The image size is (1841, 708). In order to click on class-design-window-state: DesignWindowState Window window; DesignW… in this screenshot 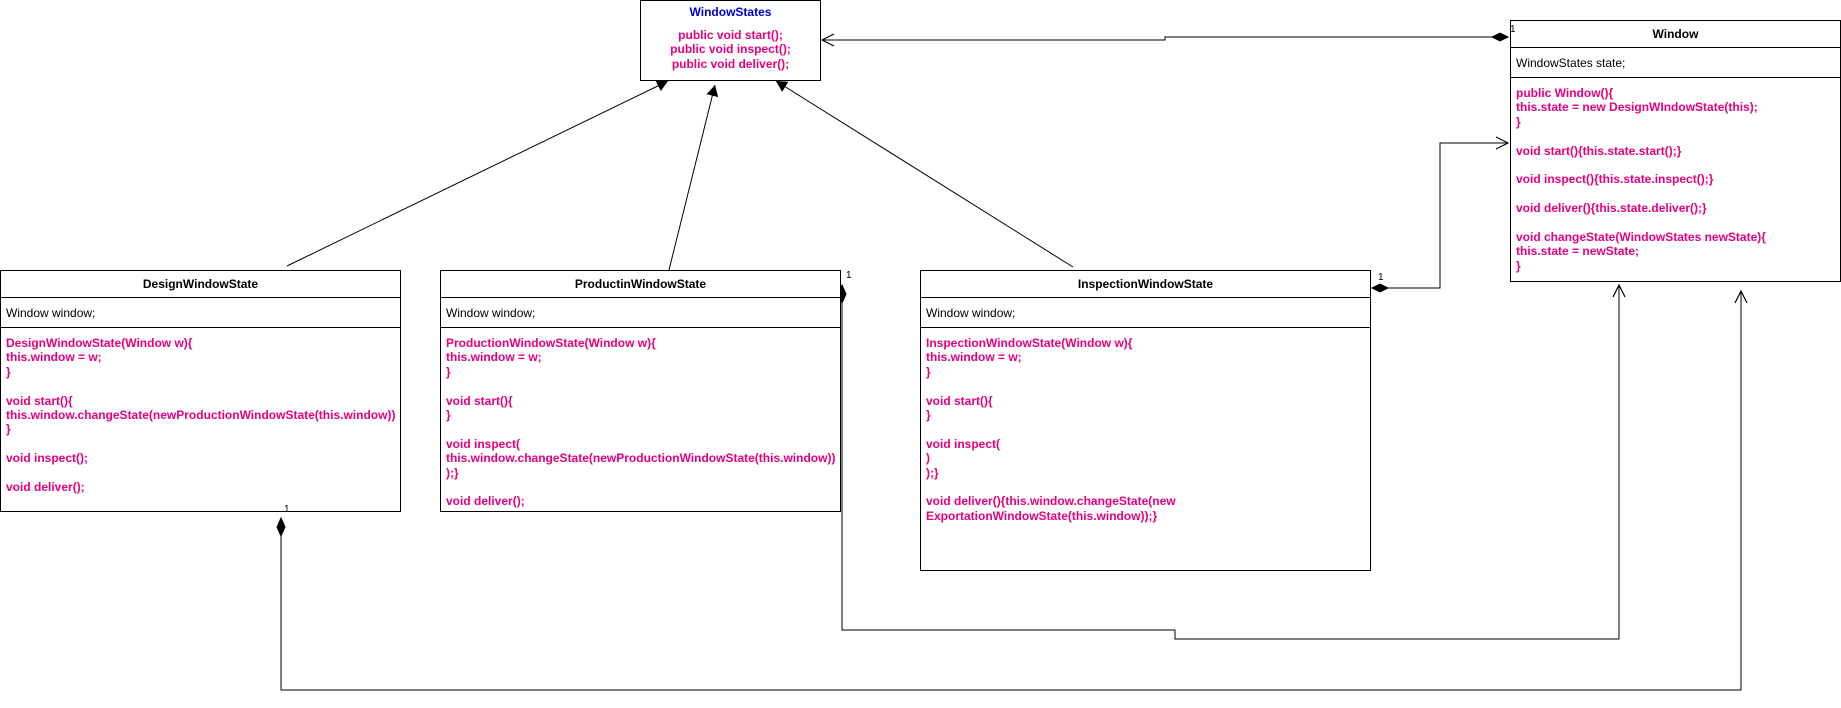, I will do `click(200, 391)`.